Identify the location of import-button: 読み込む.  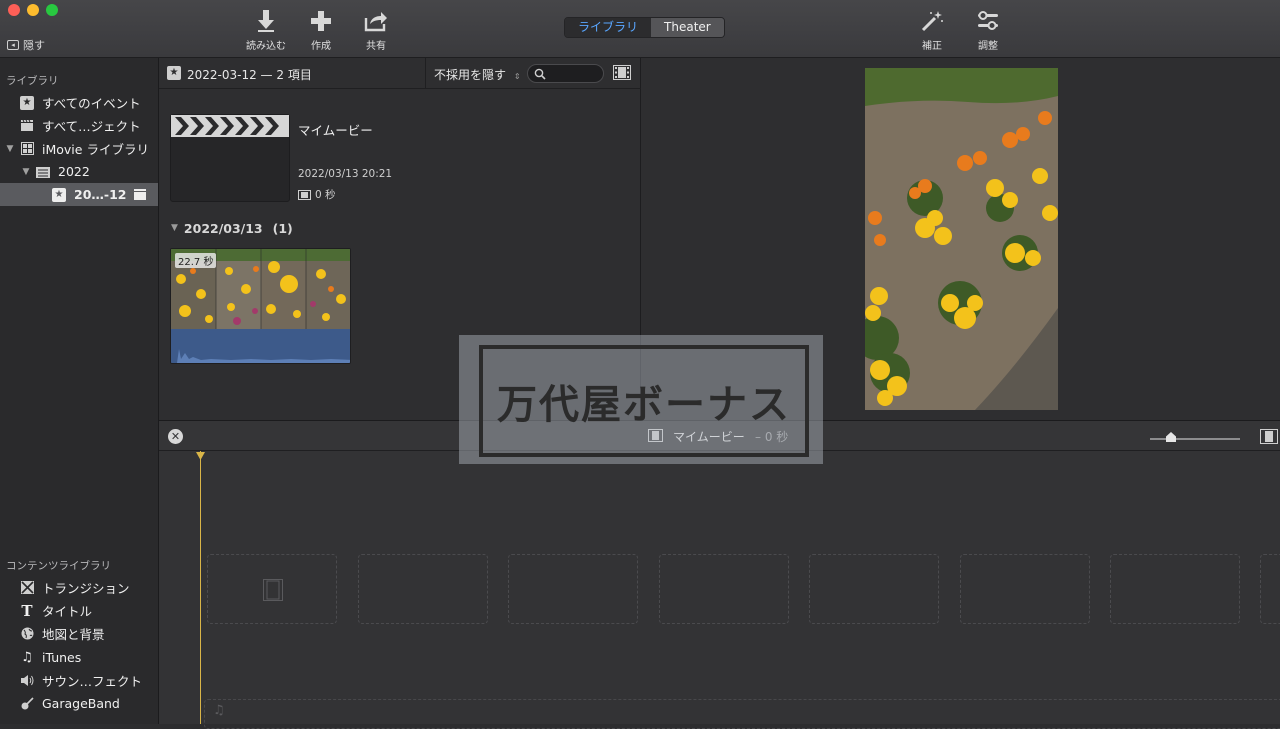
(266, 30).